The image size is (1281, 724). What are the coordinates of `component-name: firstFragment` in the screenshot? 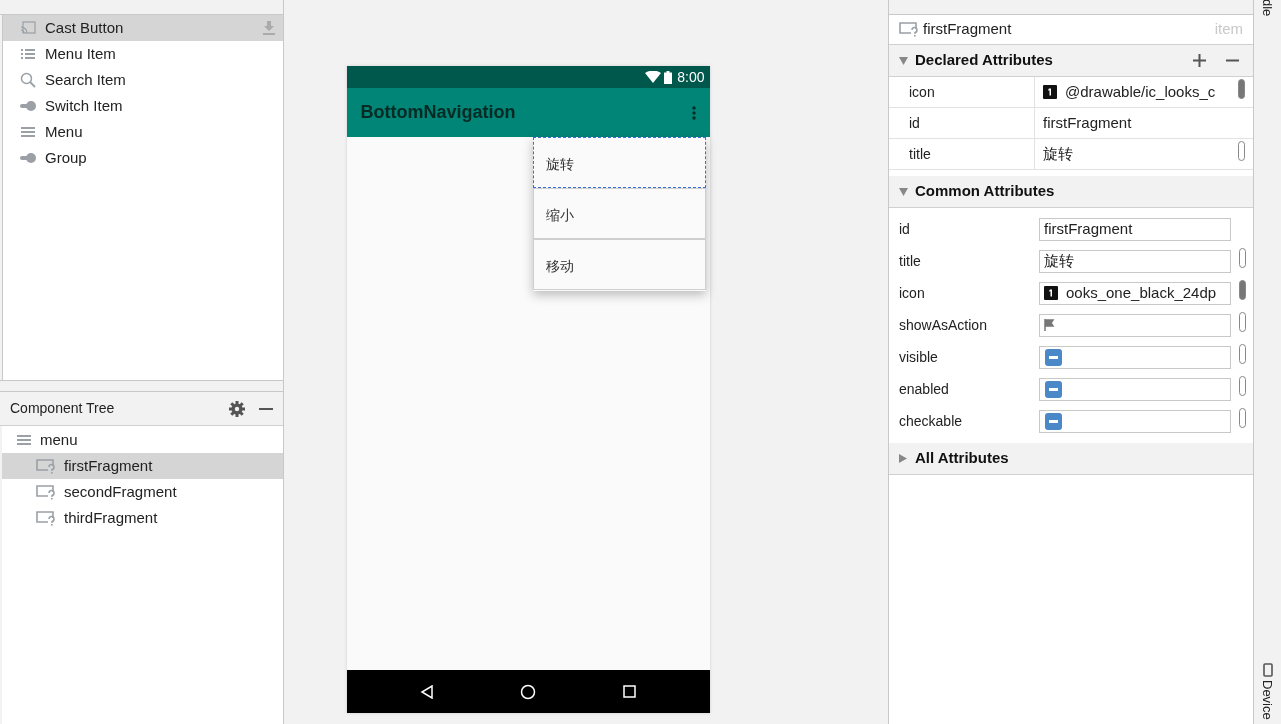 It's located at (967, 29).